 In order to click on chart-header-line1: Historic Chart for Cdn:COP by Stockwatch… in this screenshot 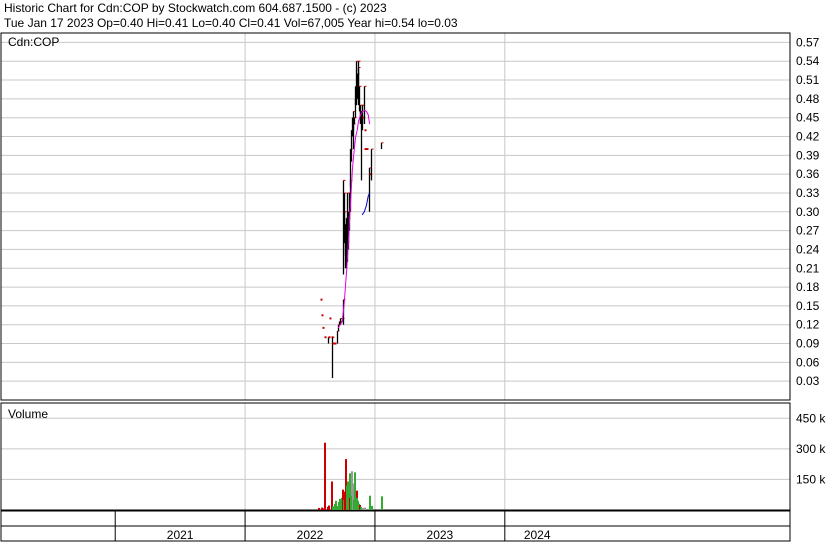, I will do `click(195, 8)`.